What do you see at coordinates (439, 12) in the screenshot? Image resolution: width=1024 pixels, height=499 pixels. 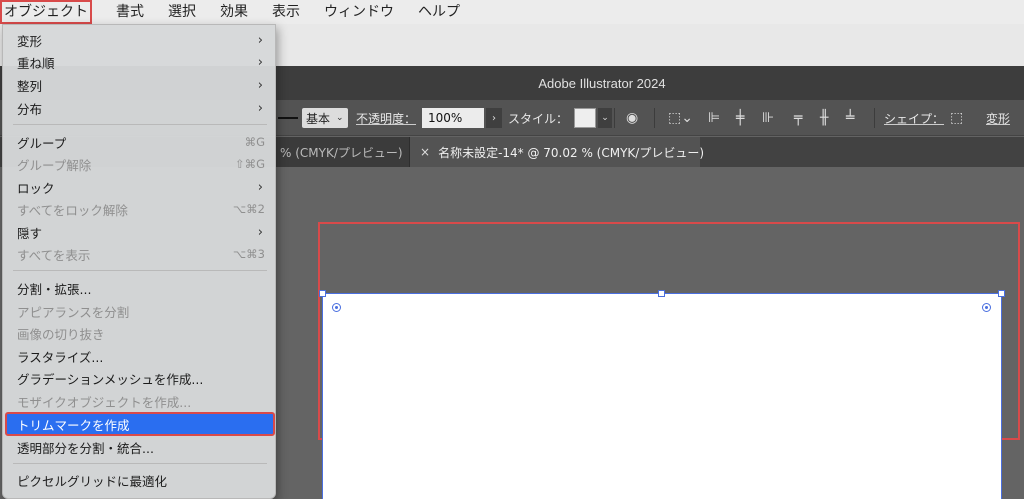 I see `menu-help: ヘルプ` at bounding box center [439, 12].